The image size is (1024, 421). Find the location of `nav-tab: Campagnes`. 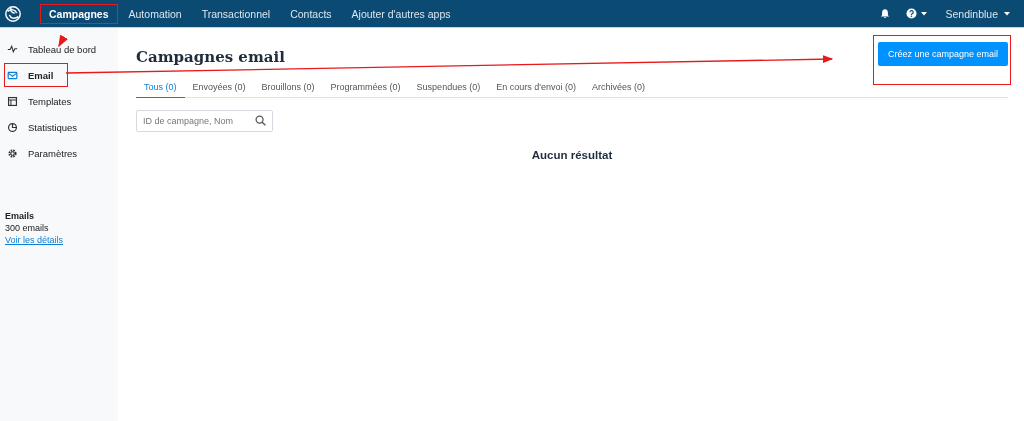

nav-tab: Campagnes is located at coordinates (79, 13).